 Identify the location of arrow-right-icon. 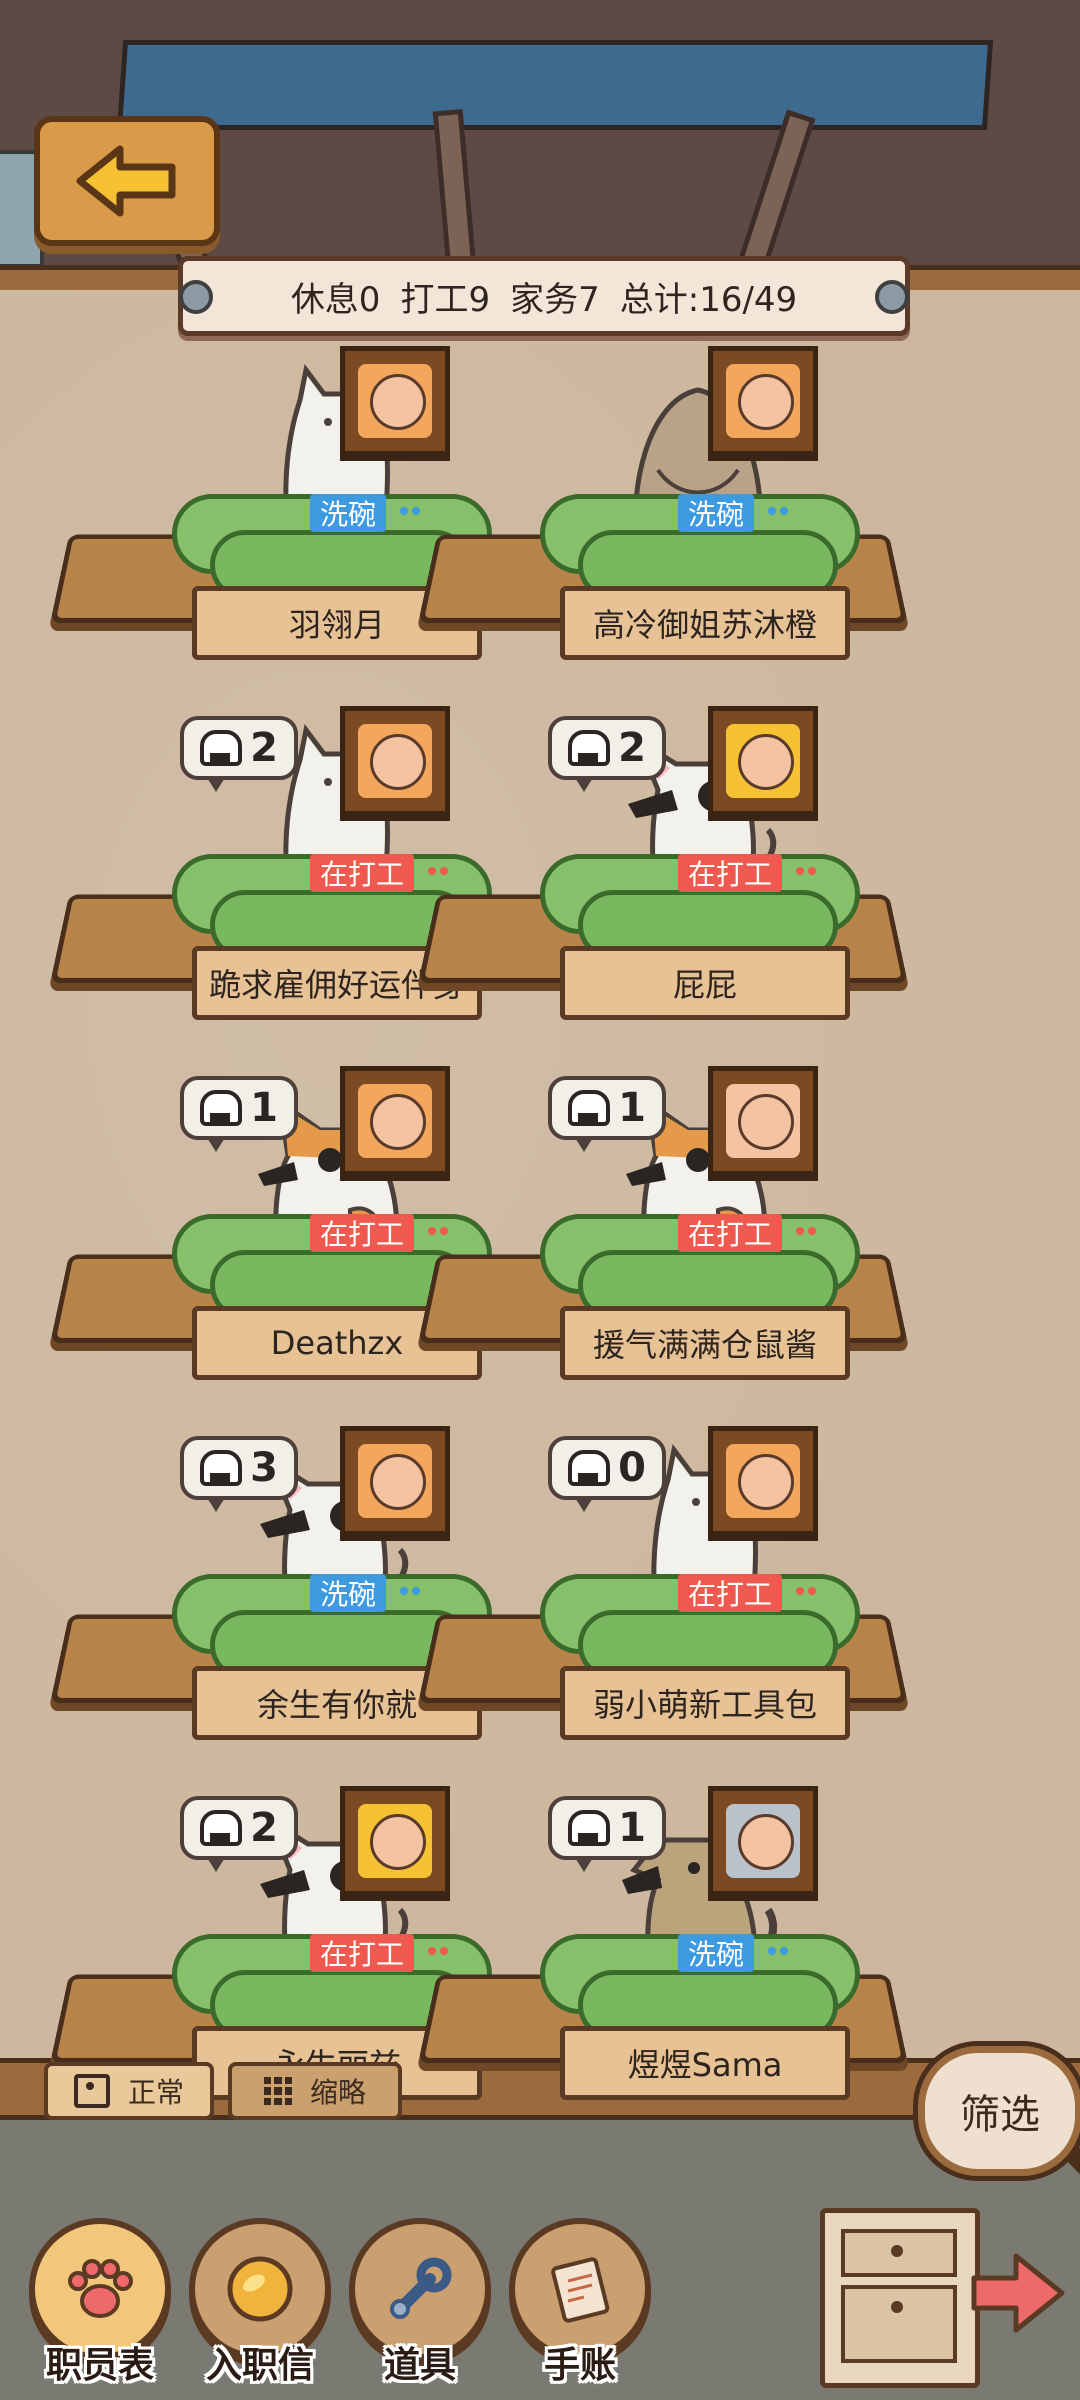
(1018, 2293).